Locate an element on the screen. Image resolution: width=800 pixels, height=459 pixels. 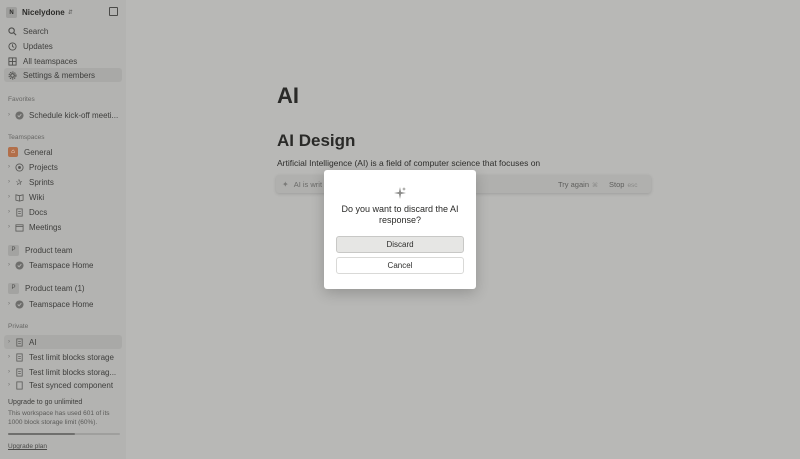
private-item: › Test limit blocks storage is located at coordinates (63, 357).